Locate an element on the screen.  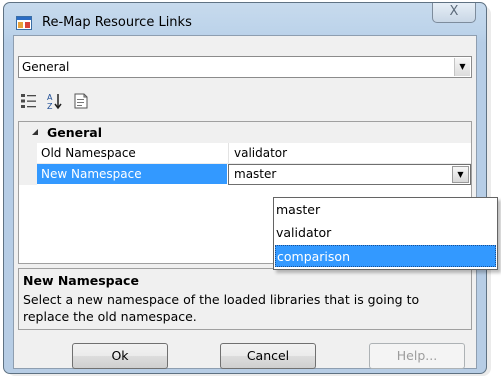
new-namespace-value: master is located at coordinates (255, 174).